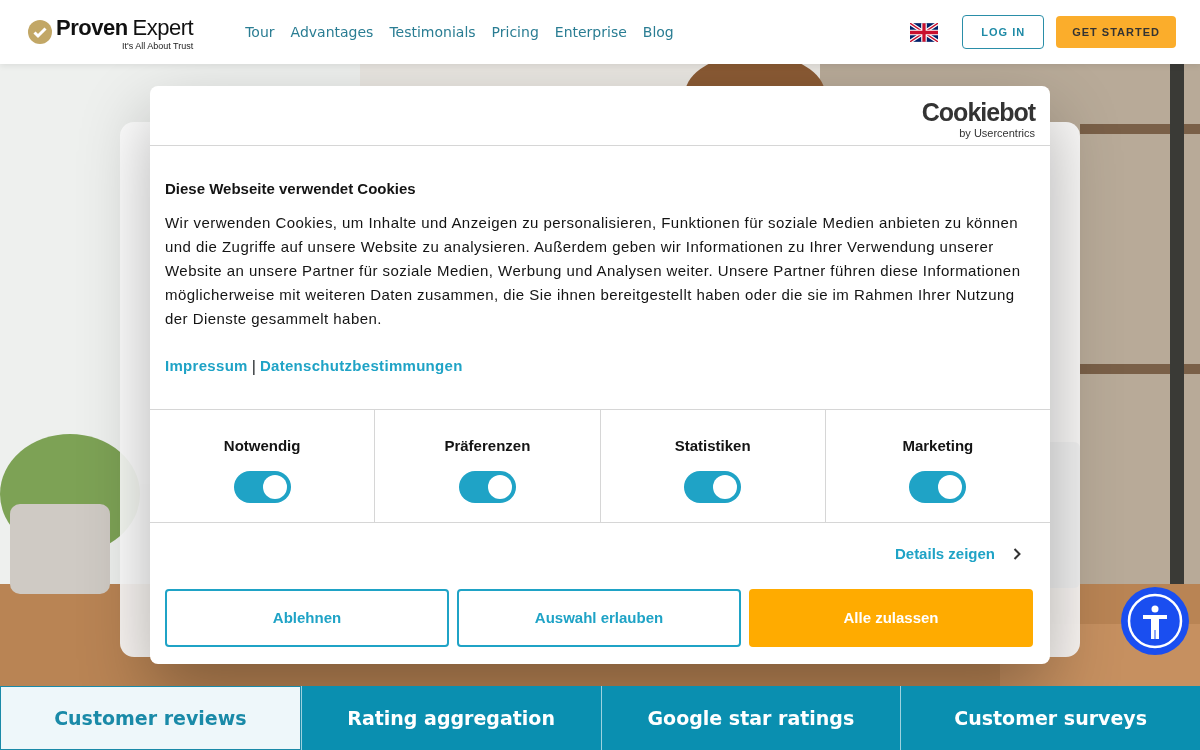 This screenshot has height=750, width=1200. Describe the element at coordinates (1050, 718) in the screenshot. I see `feature-tab: Customer surveys` at that location.